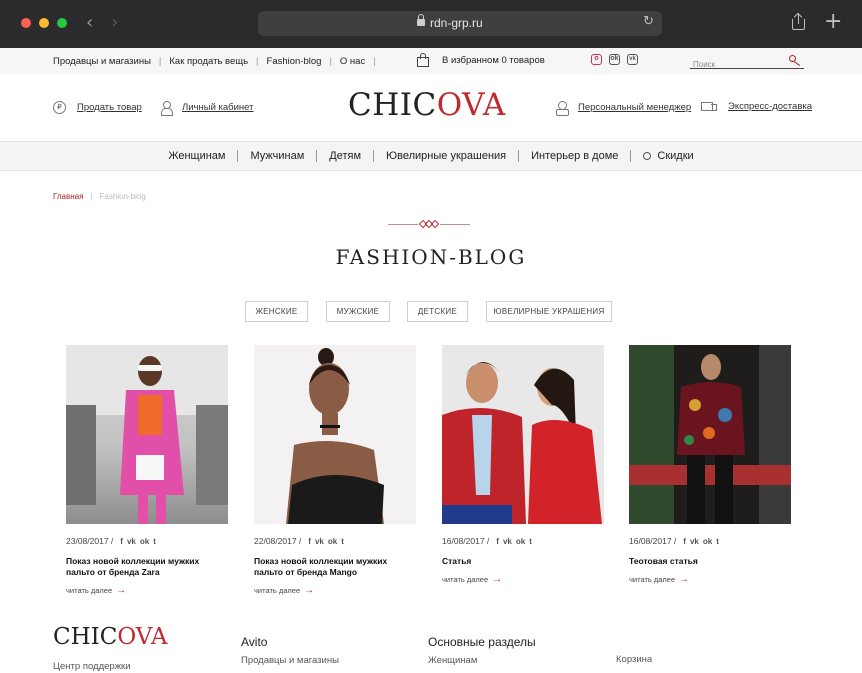  What do you see at coordinates (114, 22) in the screenshot?
I see `forward-icon: ›` at bounding box center [114, 22].